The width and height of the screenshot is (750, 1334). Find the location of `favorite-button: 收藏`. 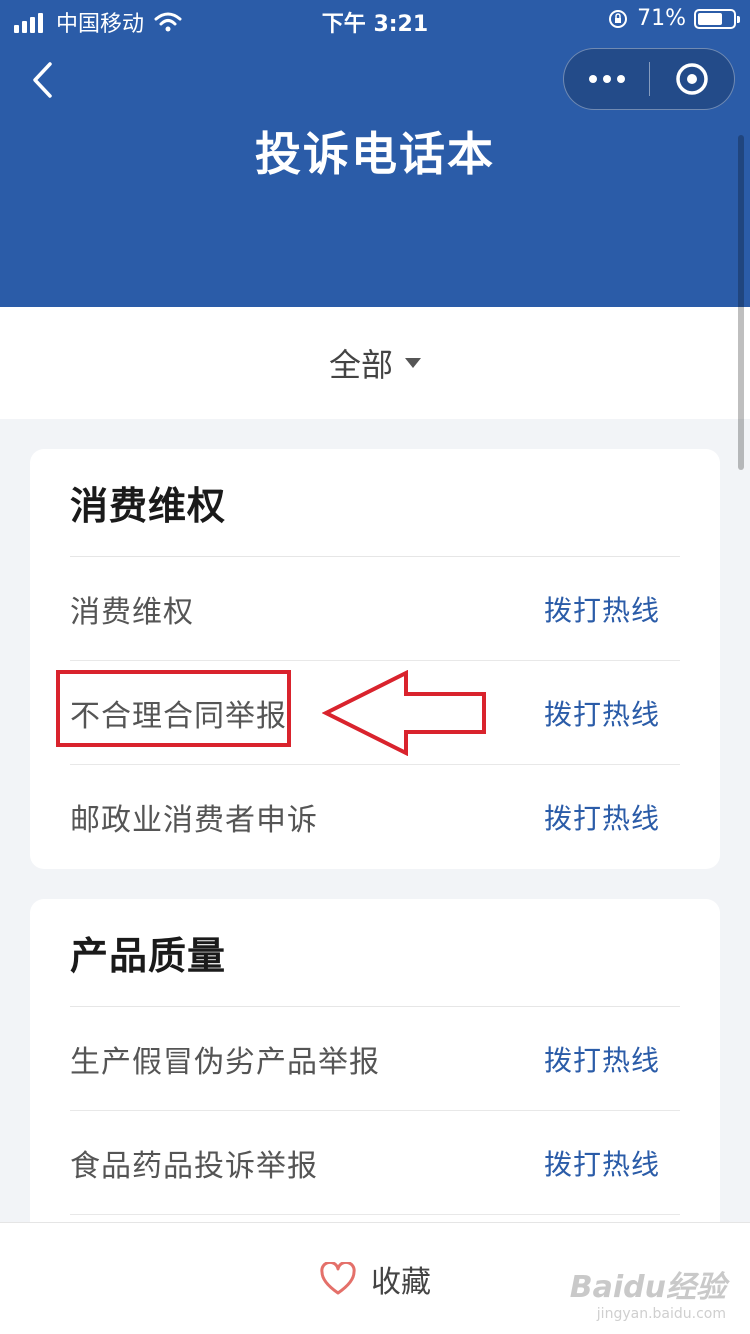

favorite-button: 收藏 is located at coordinates (375, 1279).